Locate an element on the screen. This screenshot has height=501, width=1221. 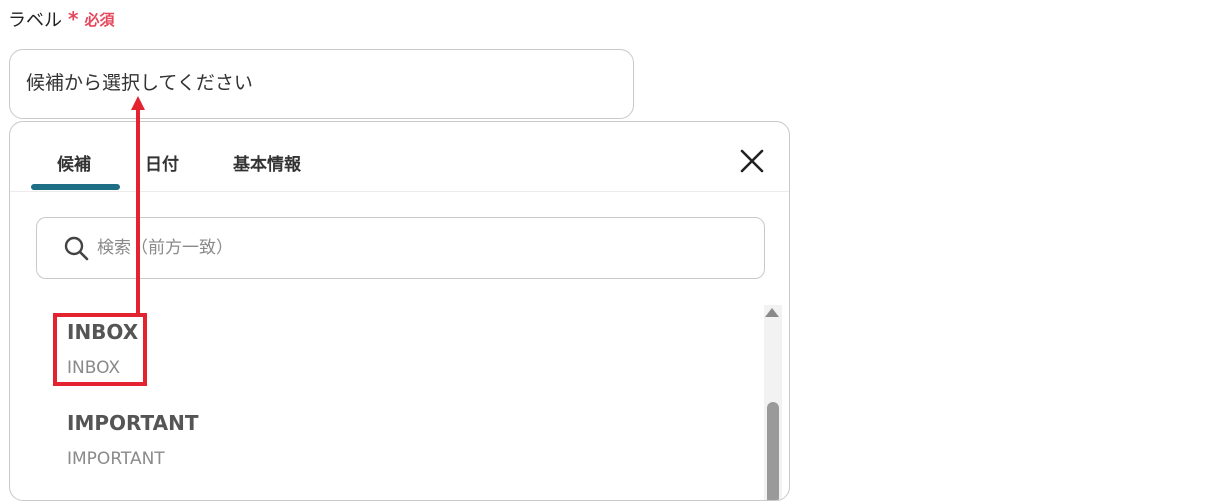
close-icon is located at coordinates (752, 161).